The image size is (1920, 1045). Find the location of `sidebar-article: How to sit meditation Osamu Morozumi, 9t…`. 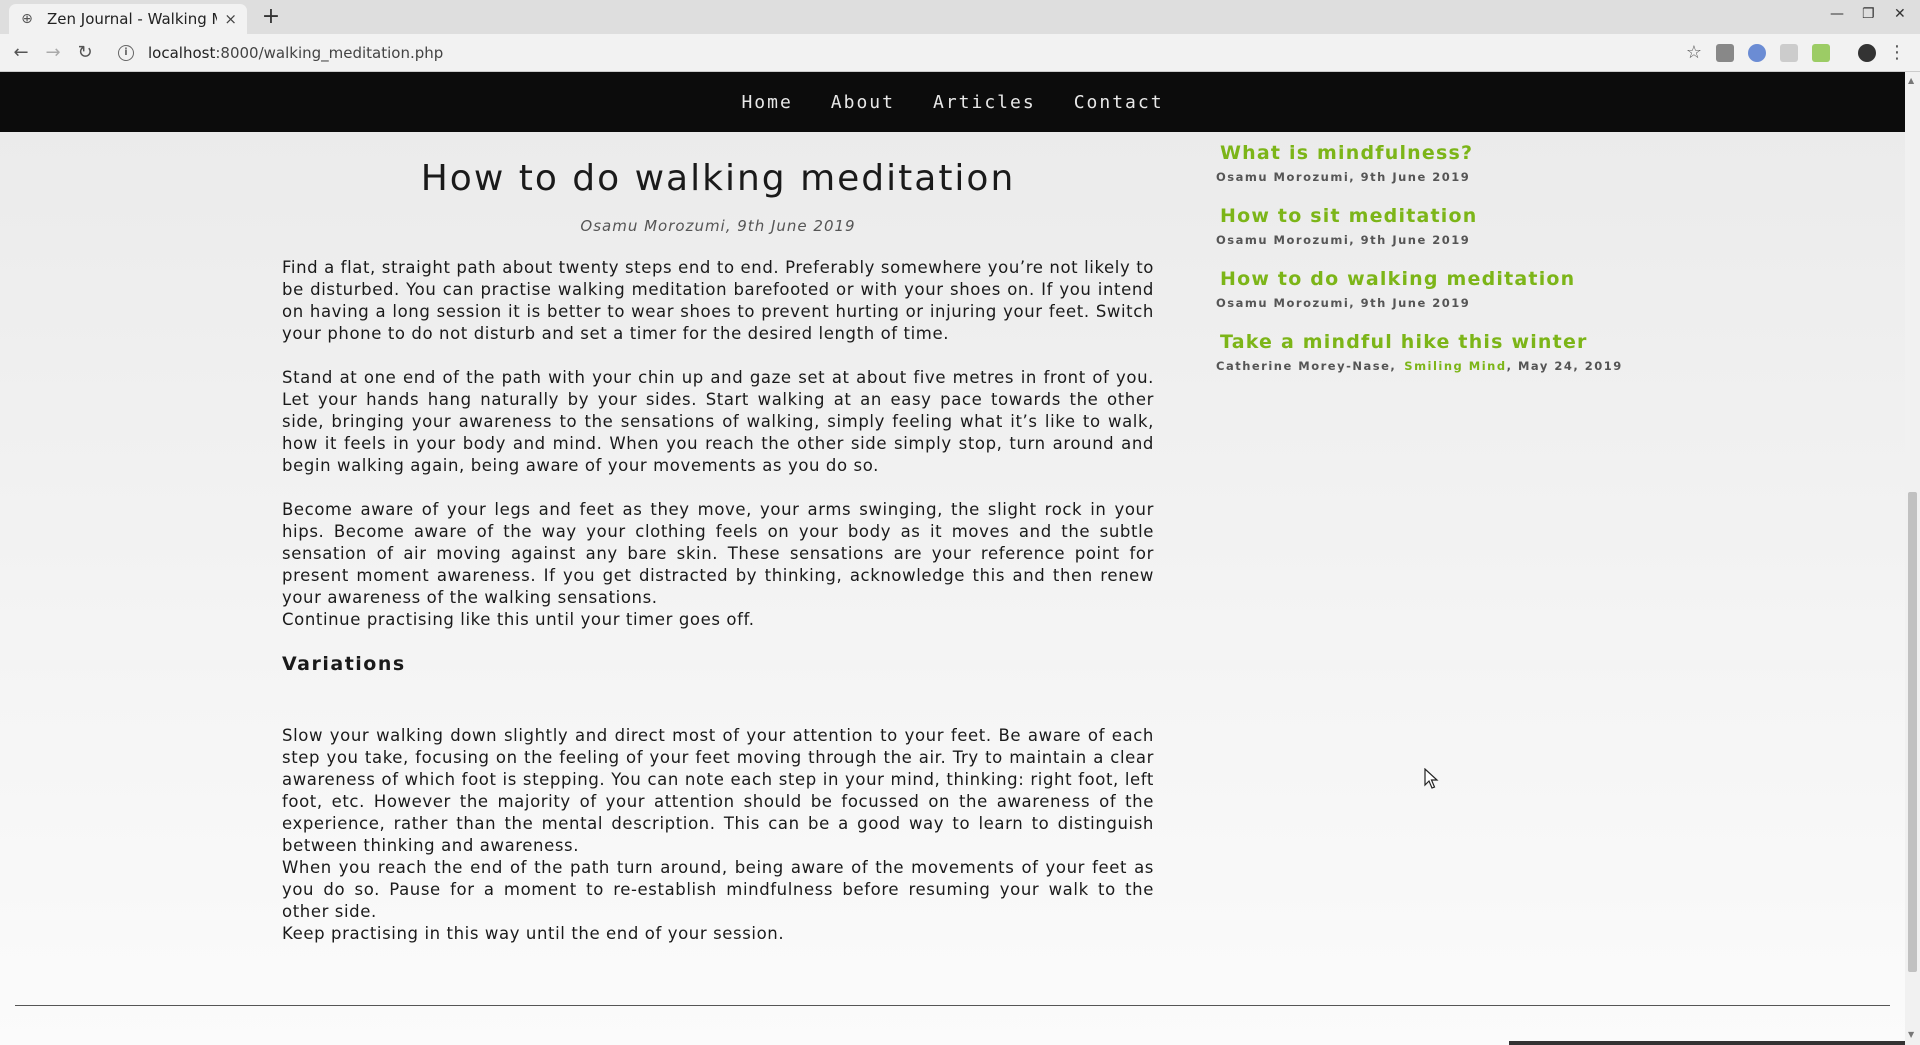

sidebar-article: How to sit meditation Osamu Morozumi, 9t… is located at coordinates (1441, 226).